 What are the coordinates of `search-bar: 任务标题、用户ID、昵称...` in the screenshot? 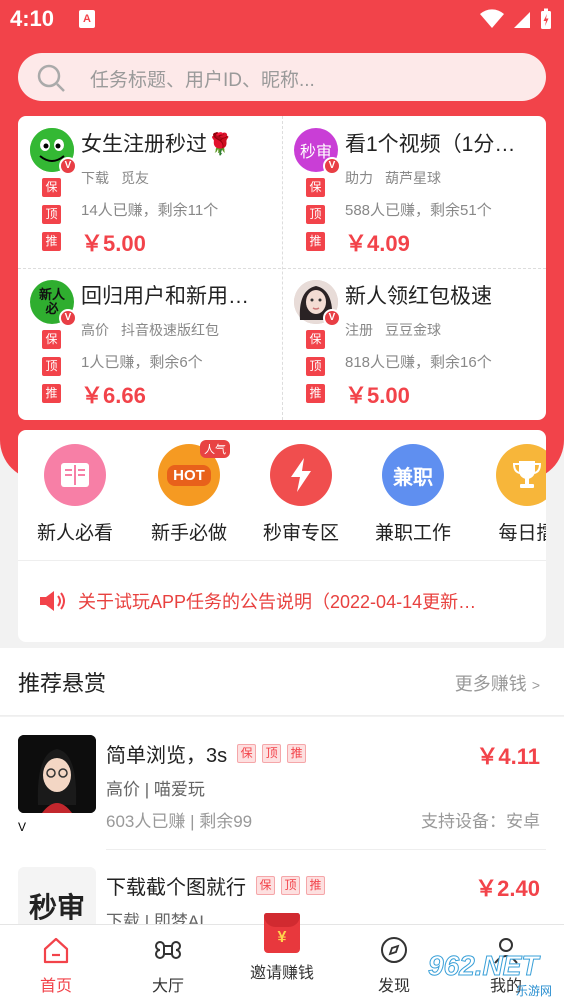 It's located at (282, 77).